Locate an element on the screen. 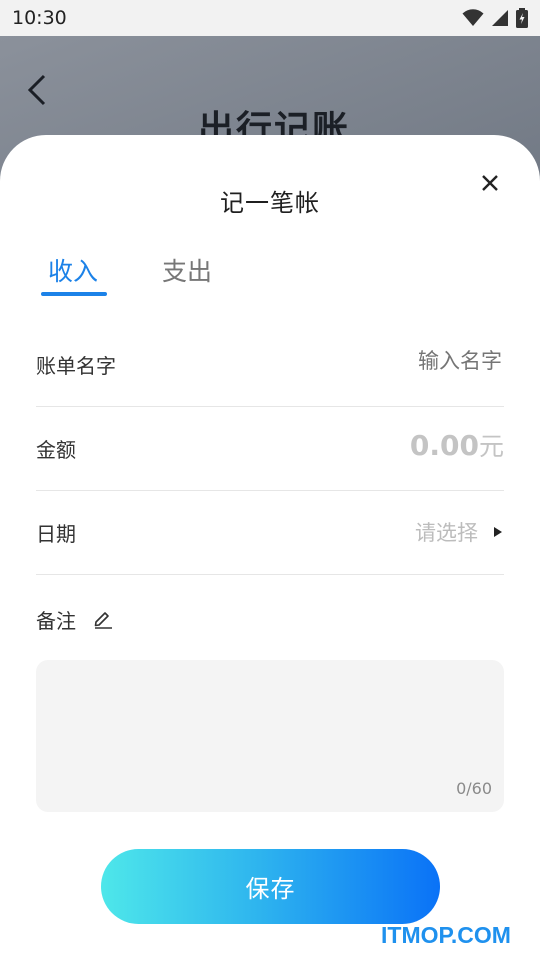 This screenshot has height=960, width=540. tab-income: 收入 is located at coordinates (73, 270).